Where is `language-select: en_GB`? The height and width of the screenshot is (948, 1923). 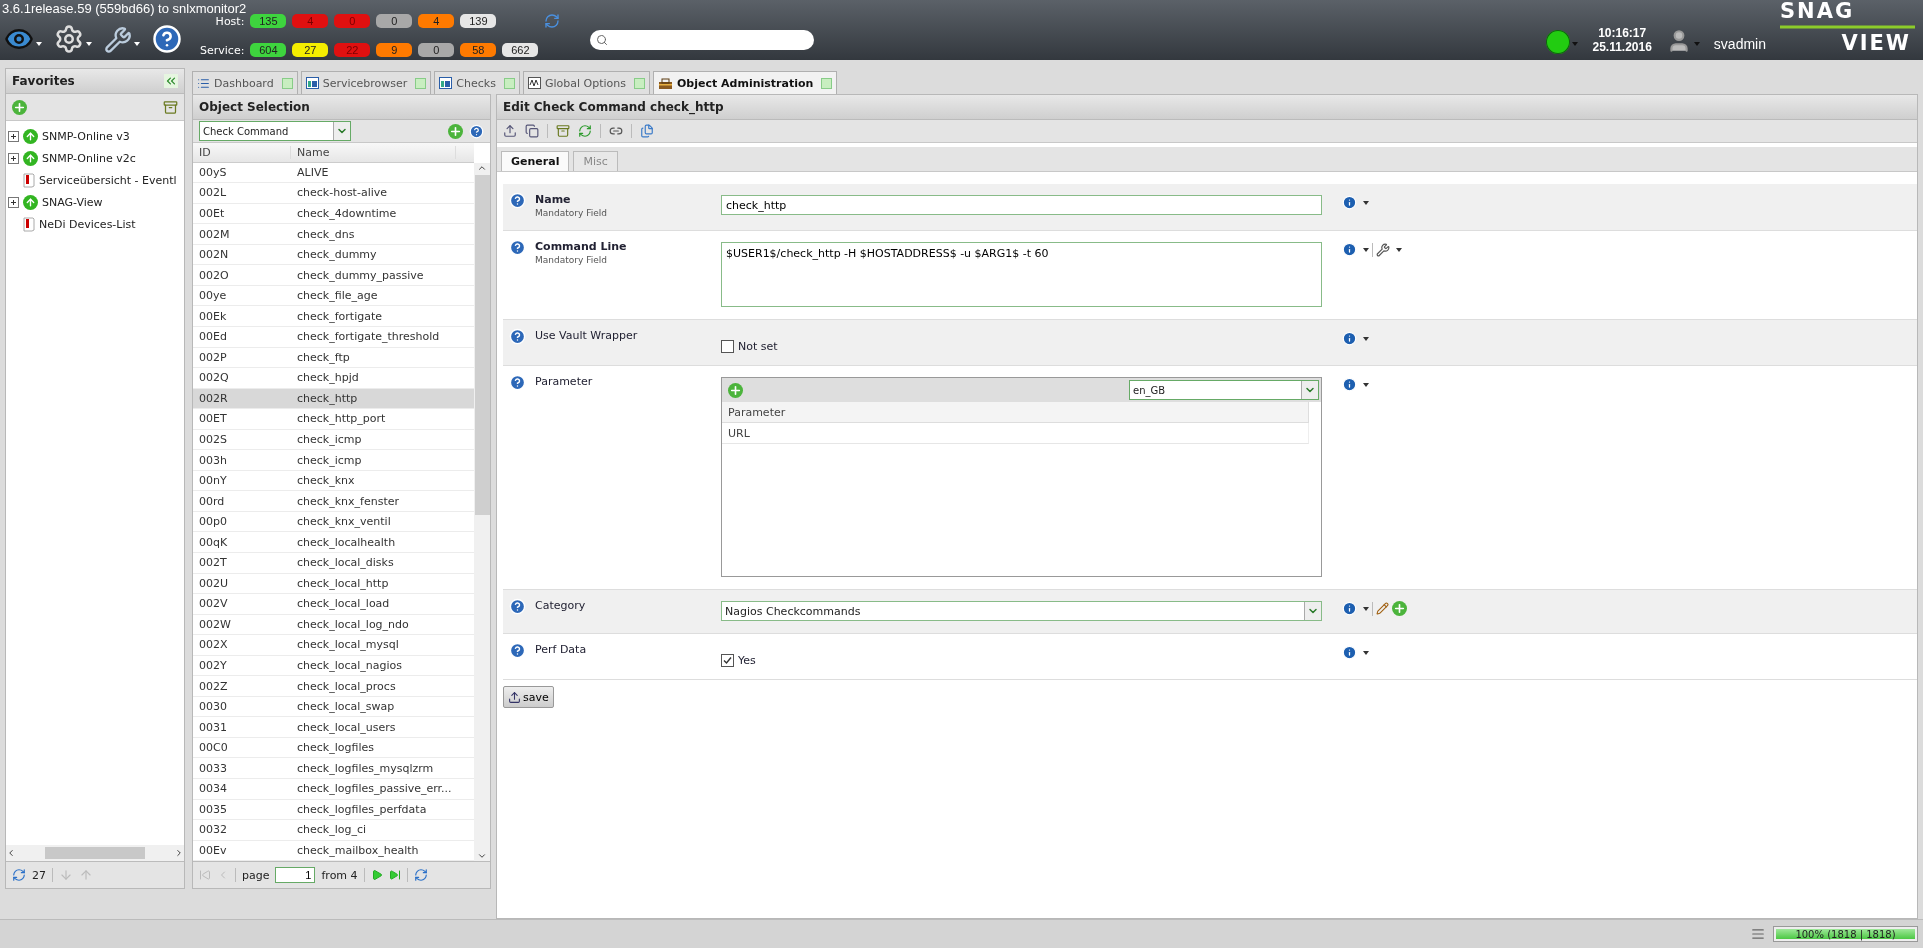
language-select: en_GB is located at coordinates (1224, 390).